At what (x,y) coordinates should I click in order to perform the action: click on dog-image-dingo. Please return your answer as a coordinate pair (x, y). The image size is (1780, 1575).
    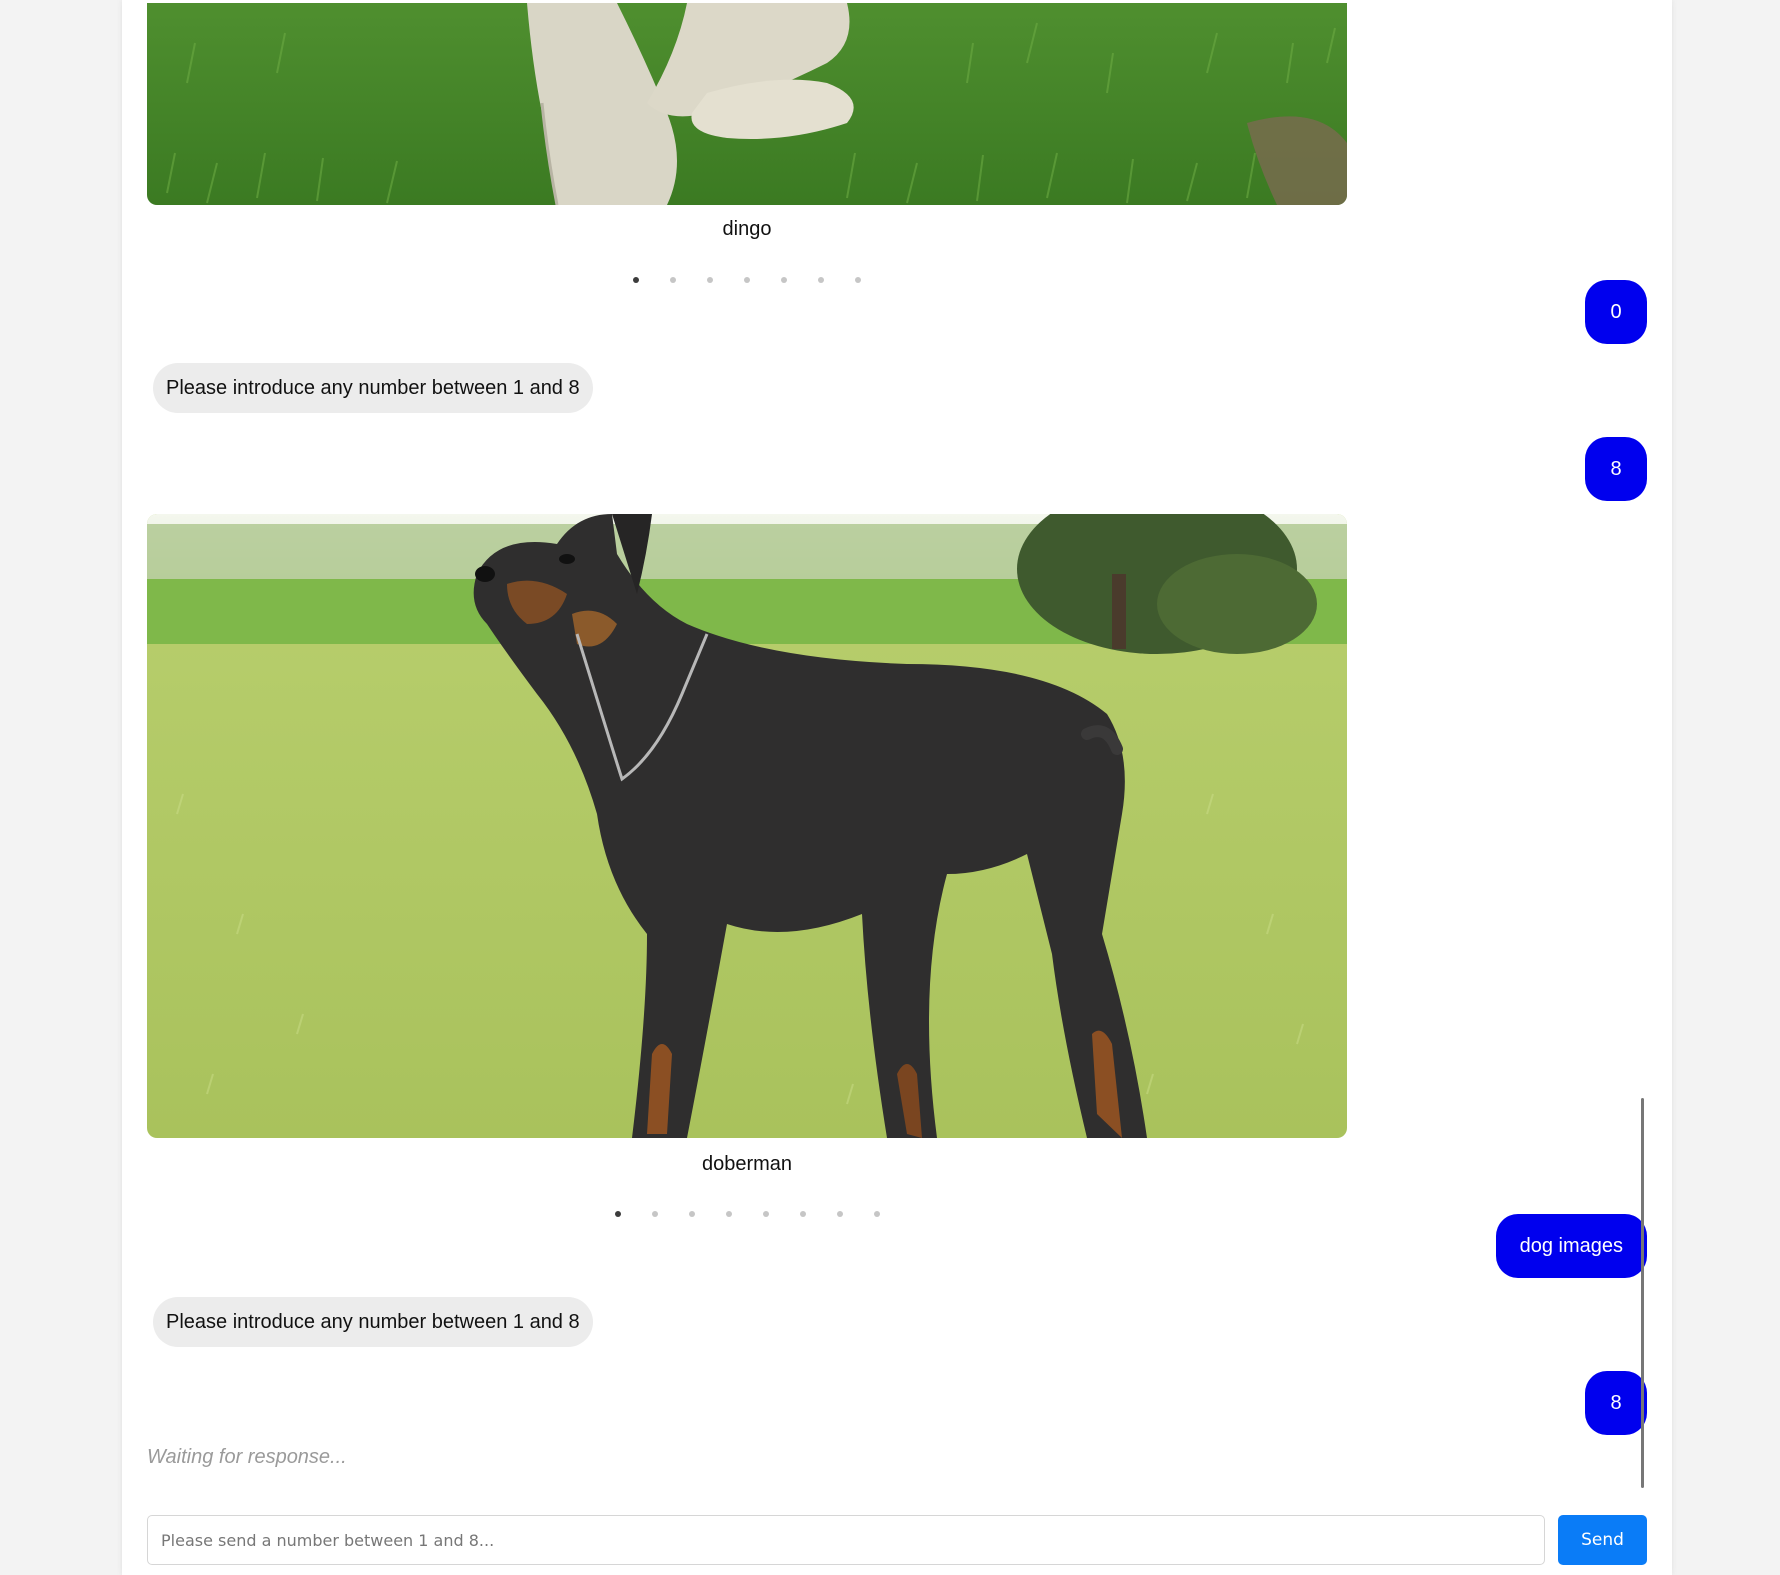
    Looking at the image, I should click on (747, 104).